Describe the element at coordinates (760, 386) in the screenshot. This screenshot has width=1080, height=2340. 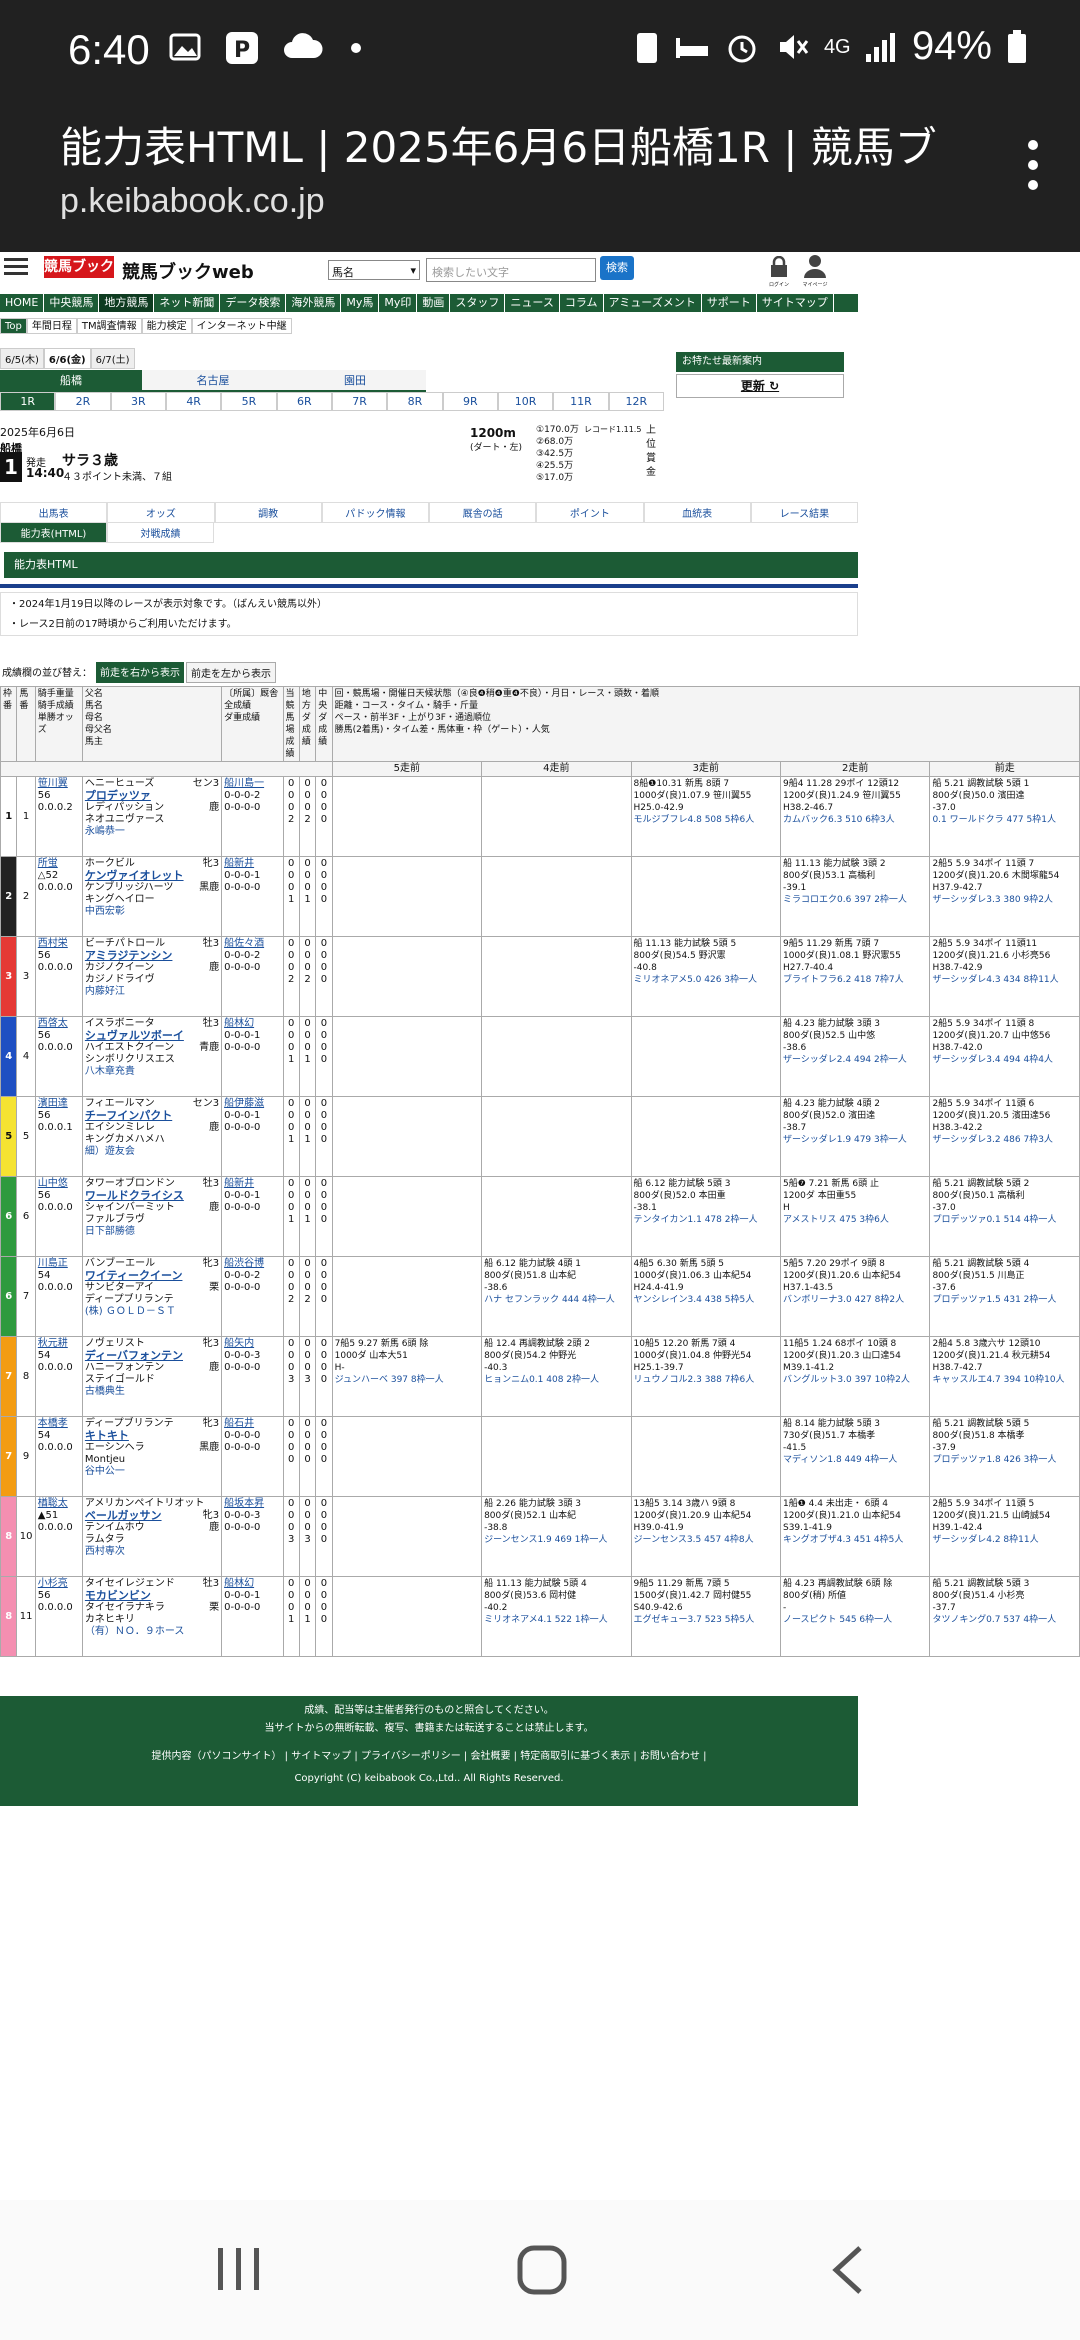
I see `update-button: 更新 ↻` at that location.